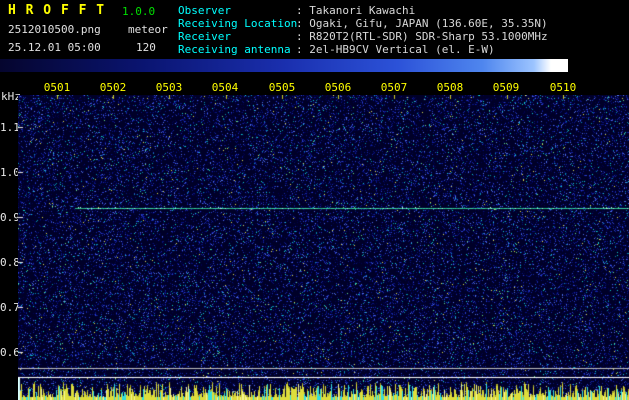 The width and height of the screenshot is (629, 400). I want to click on freq-tick-label: 0.7, so click(10, 307).